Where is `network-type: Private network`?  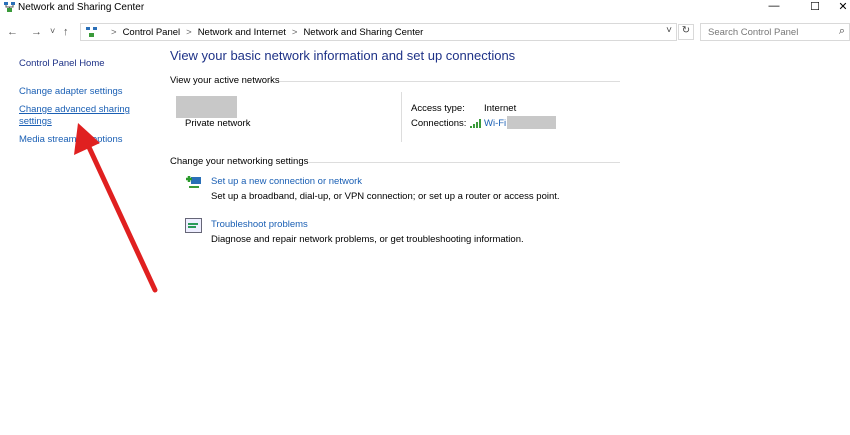
network-type: Private network is located at coordinates (218, 123).